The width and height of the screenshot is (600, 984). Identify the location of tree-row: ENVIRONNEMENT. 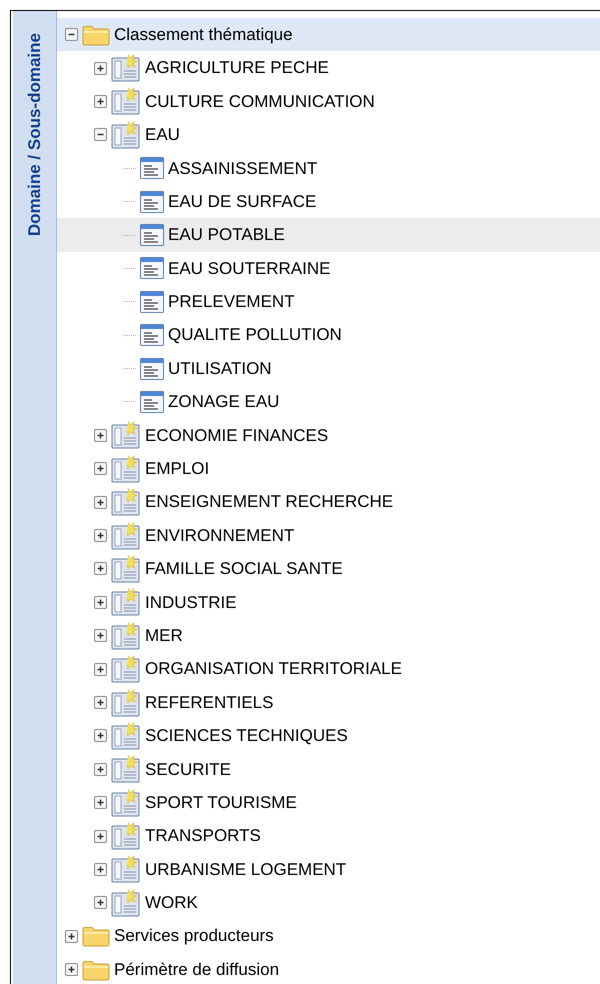
(328, 535).